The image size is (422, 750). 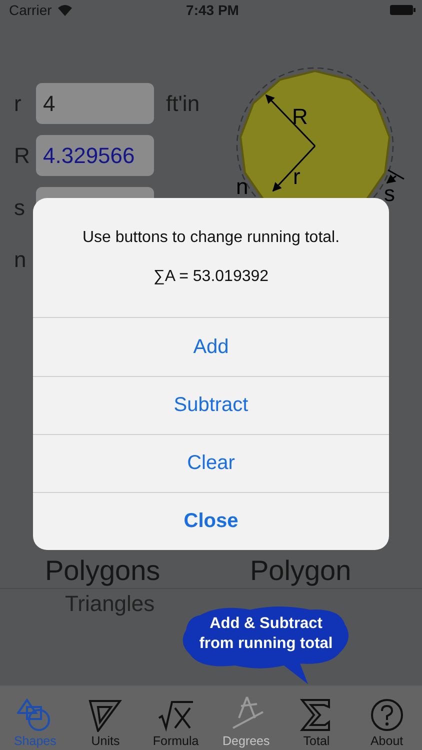 I want to click on sigma-icon, so click(x=316, y=715).